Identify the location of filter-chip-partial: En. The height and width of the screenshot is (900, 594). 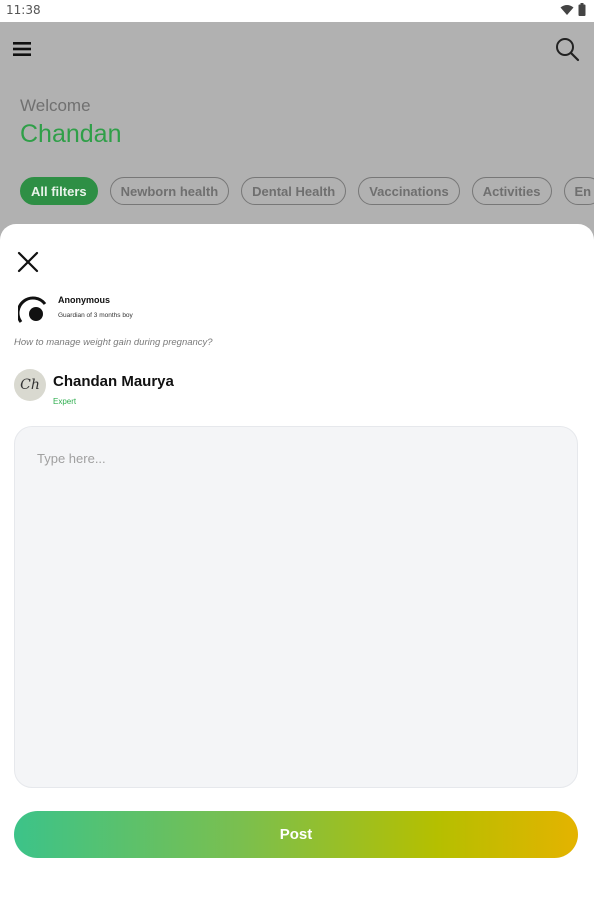
(578, 191).